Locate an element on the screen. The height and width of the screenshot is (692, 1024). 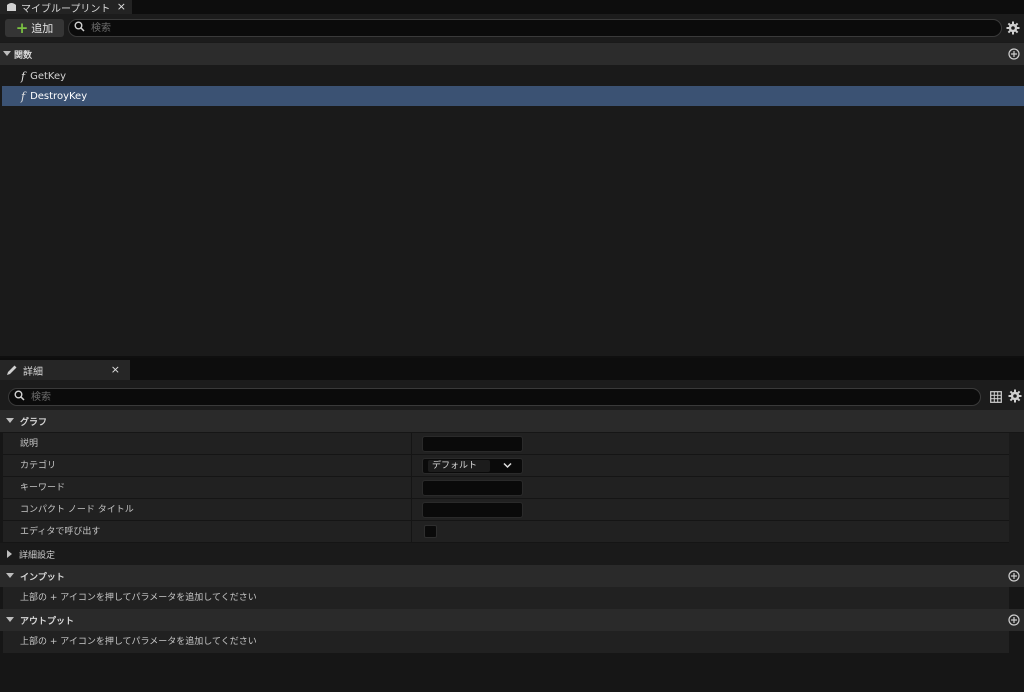
add-button: + 追加 is located at coordinates (34, 28).